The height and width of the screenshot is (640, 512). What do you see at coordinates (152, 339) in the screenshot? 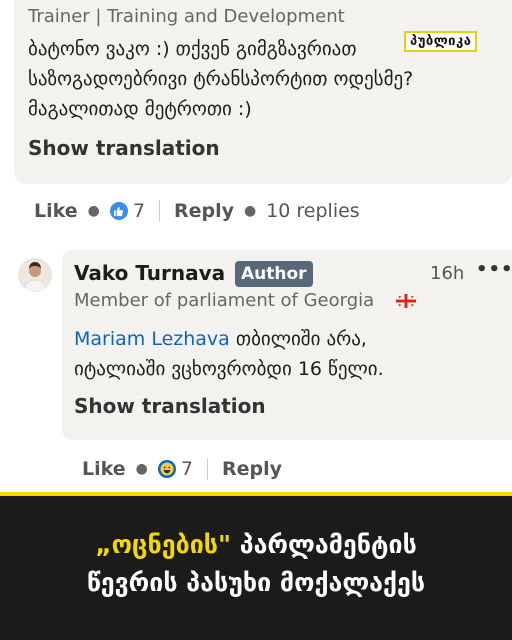
I see `mention-link: Mariam Lezhava` at bounding box center [152, 339].